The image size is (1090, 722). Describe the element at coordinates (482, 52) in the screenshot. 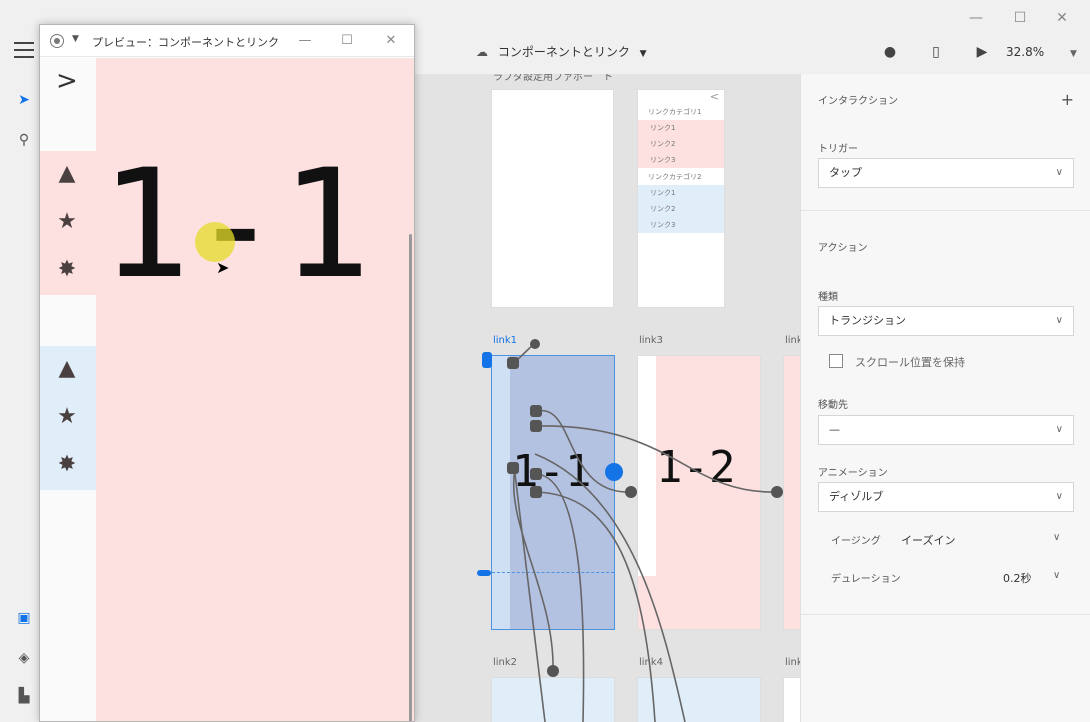

I see `cloud-icon: ☁` at that location.